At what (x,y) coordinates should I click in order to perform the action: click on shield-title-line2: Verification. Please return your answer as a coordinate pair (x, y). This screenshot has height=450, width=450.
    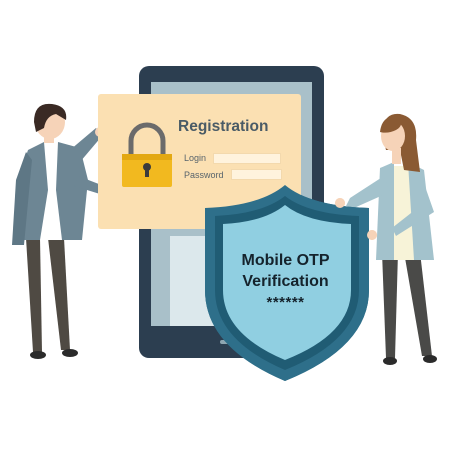
    Looking at the image, I should click on (285, 281).